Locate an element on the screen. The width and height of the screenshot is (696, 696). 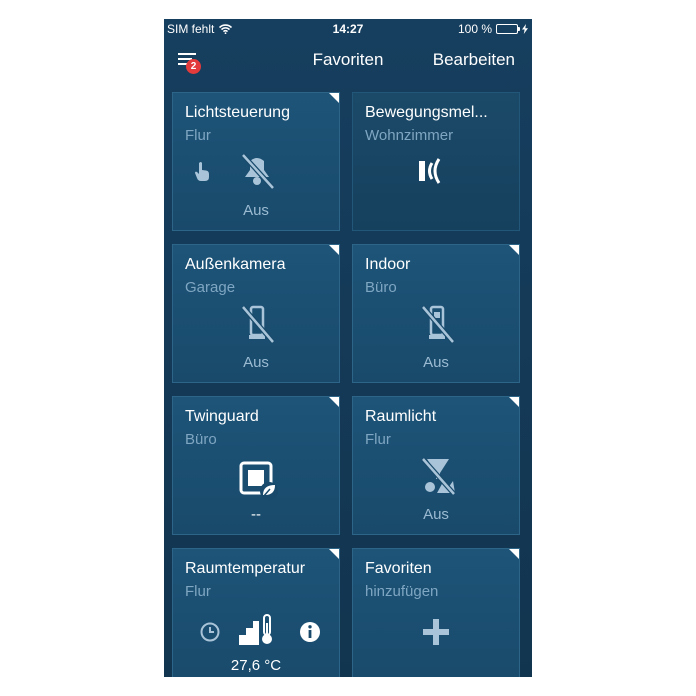
status-bar: SIM fehlt 14:27 100 % is located at coordinates (348, 29).